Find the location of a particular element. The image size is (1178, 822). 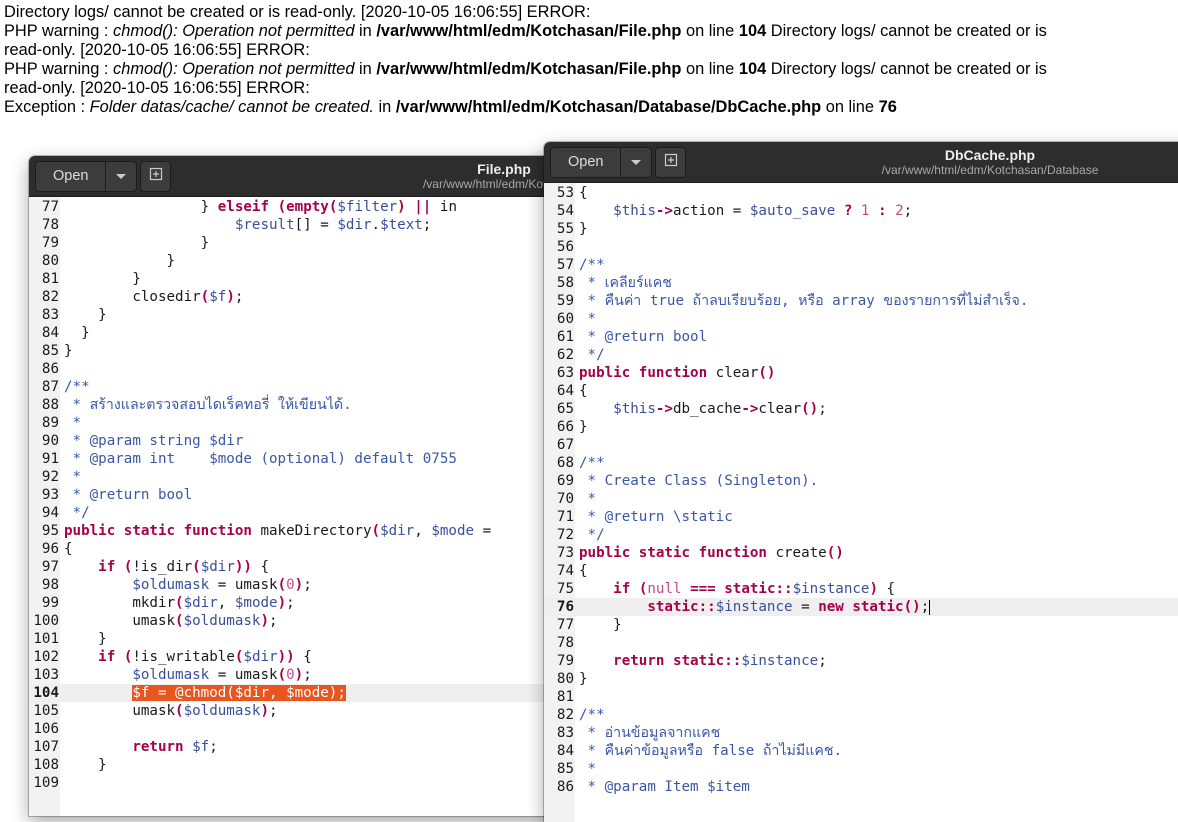

code-line: 72 */ is located at coordinates (861, 535).